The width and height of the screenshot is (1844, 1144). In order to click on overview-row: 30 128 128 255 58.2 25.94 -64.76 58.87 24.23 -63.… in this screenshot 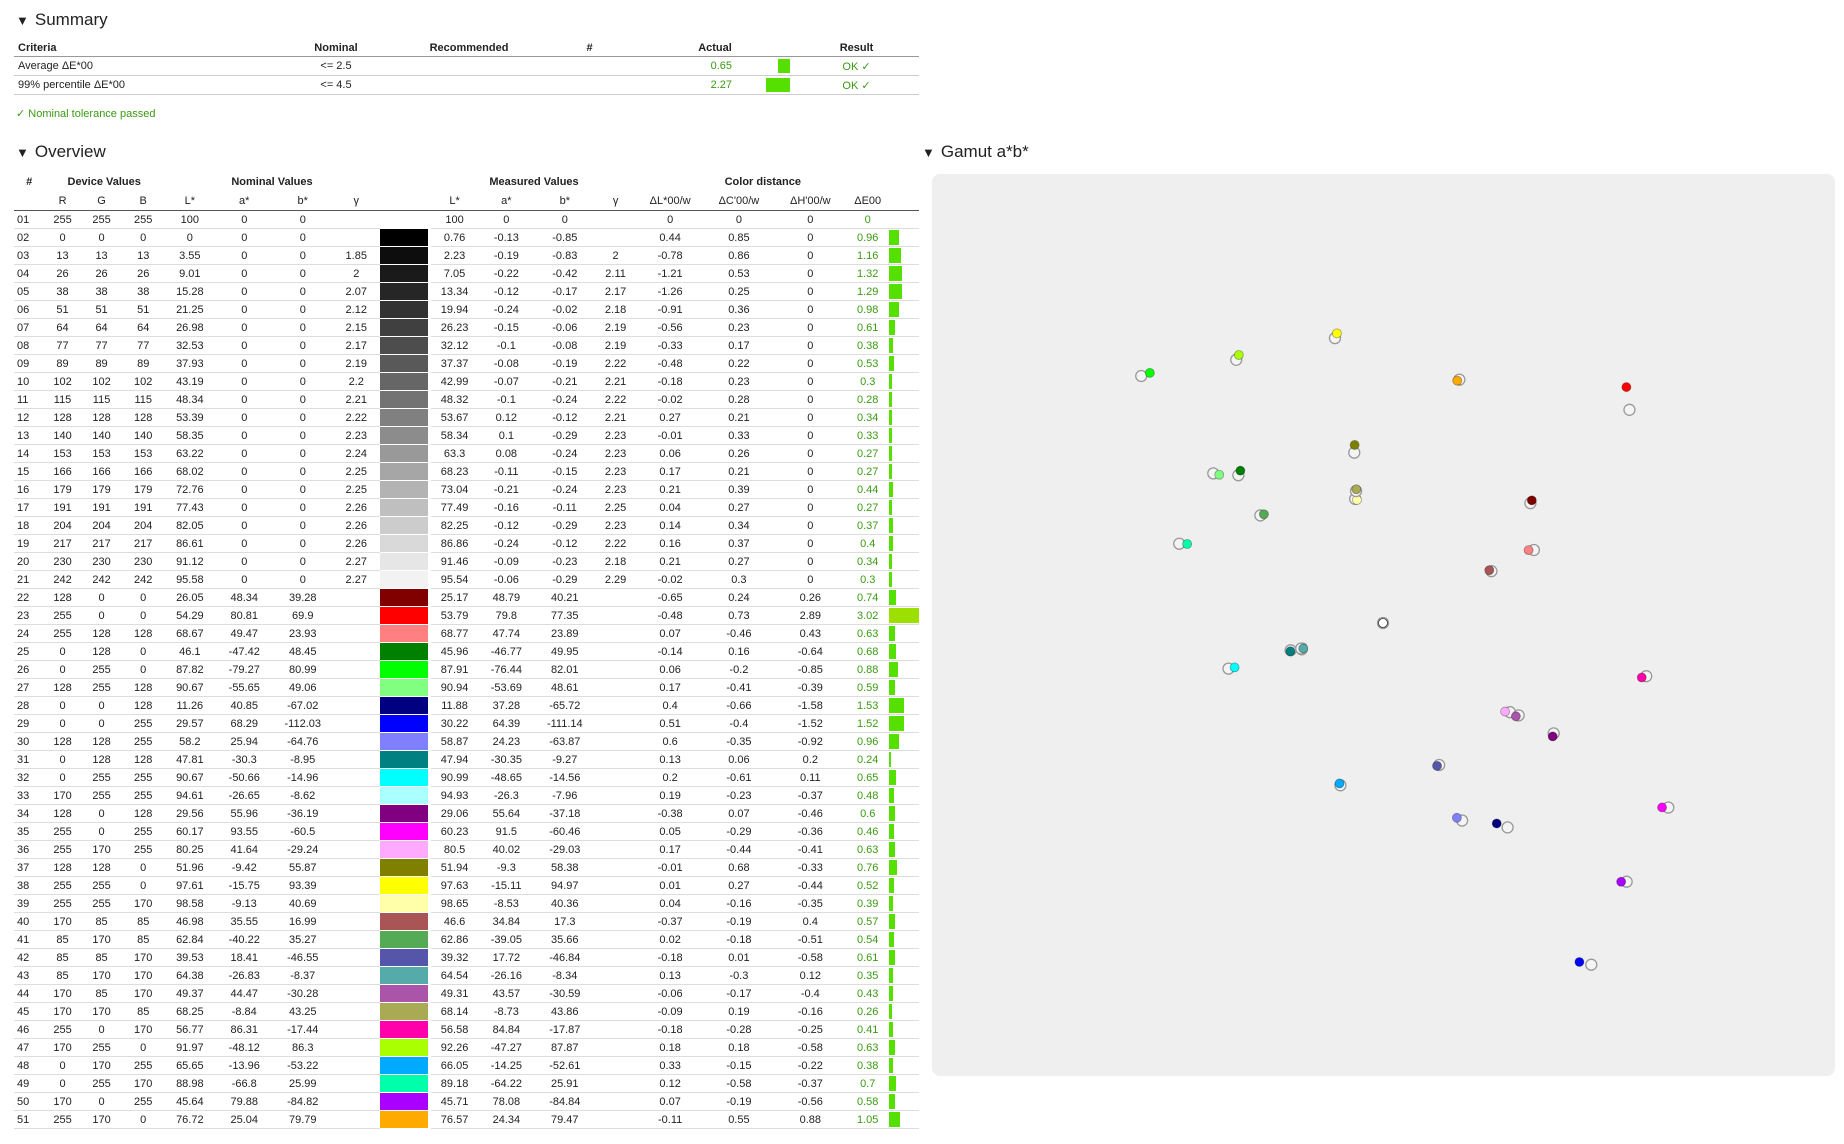, I will do `click(466, 741)`.